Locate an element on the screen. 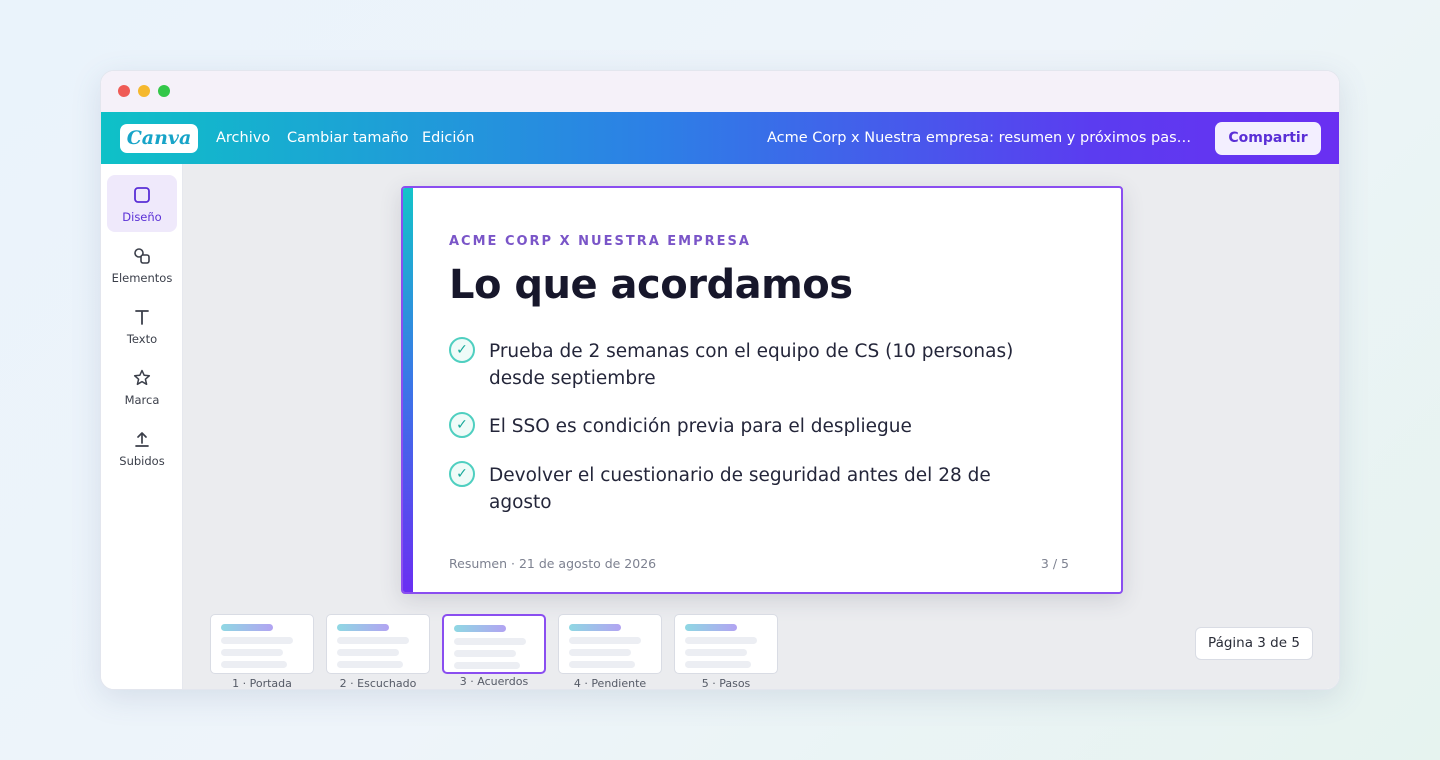 The image size is (1440, 760). minimize-window-button is located at coordinates (144, 91).